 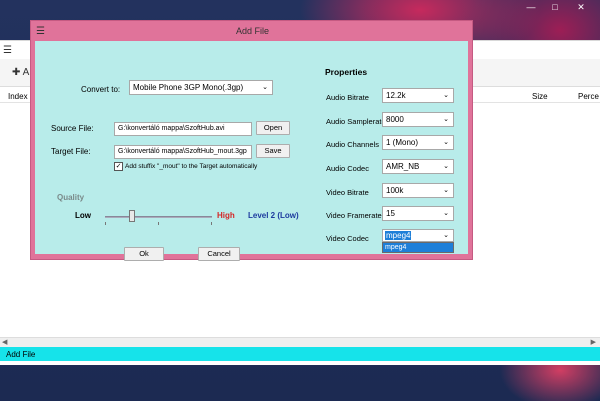 I want to click on convert-to-label: Convert to:, so click(x=101, y=89).